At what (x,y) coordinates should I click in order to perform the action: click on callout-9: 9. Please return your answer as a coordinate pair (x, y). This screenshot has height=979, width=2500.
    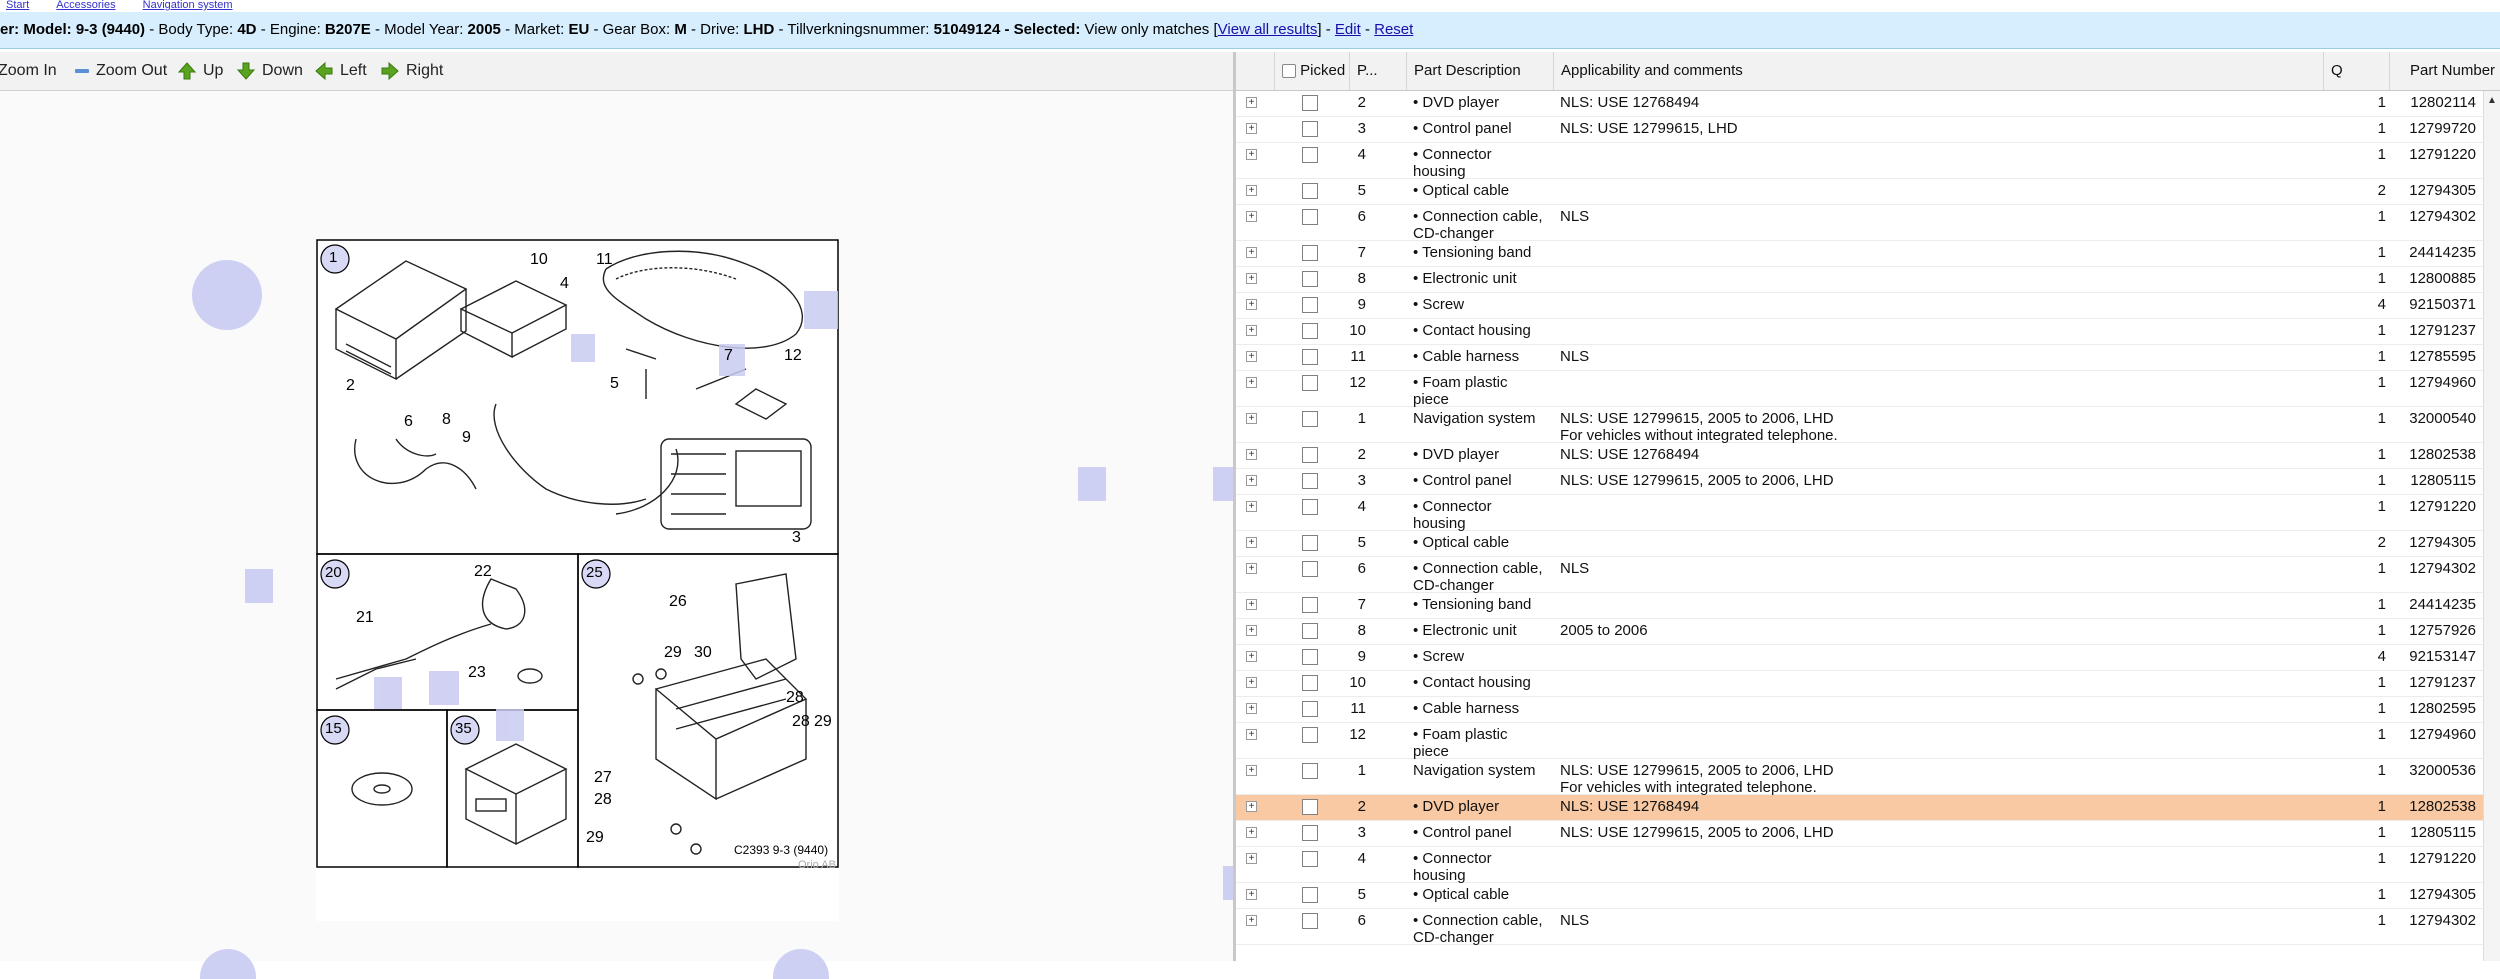
    Looking at the image, I should click on (466, 438).